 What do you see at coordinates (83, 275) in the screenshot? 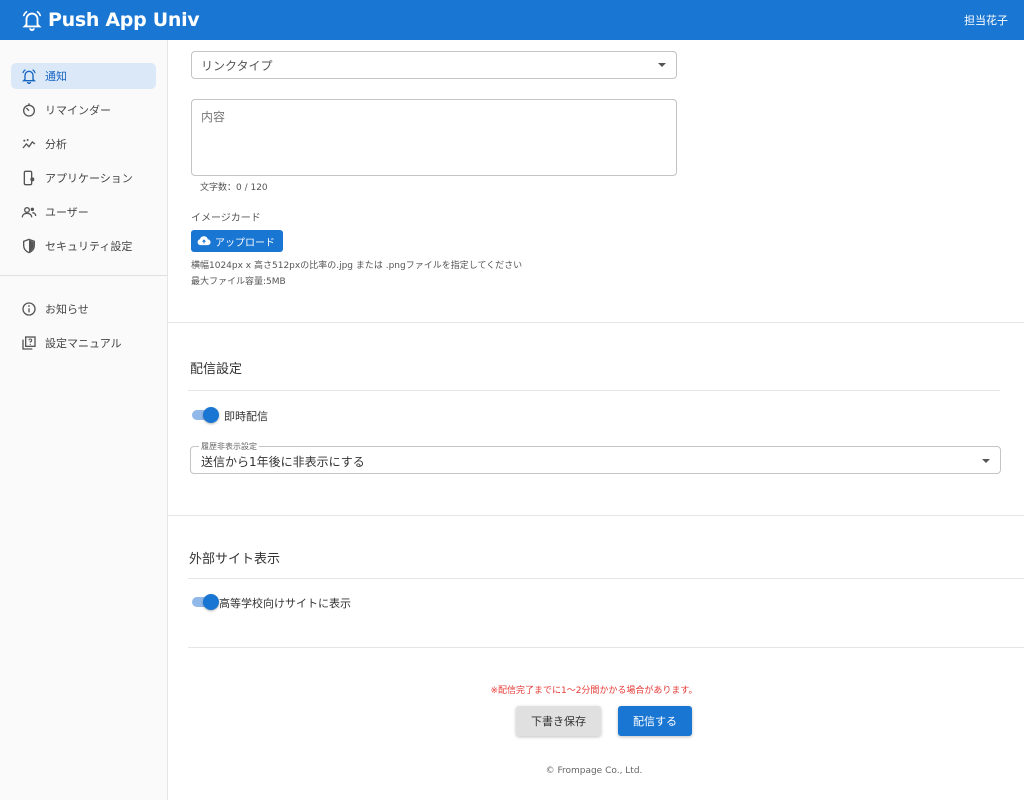
I see `sidebar-divider` at bounding box center [83, 275].